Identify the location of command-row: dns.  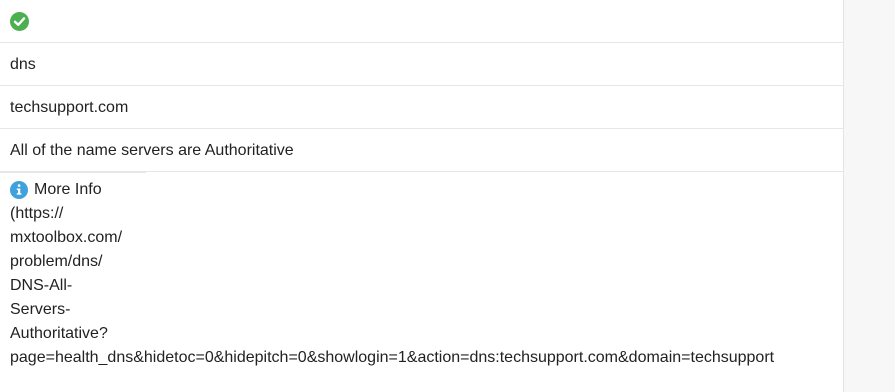
(421, 64).